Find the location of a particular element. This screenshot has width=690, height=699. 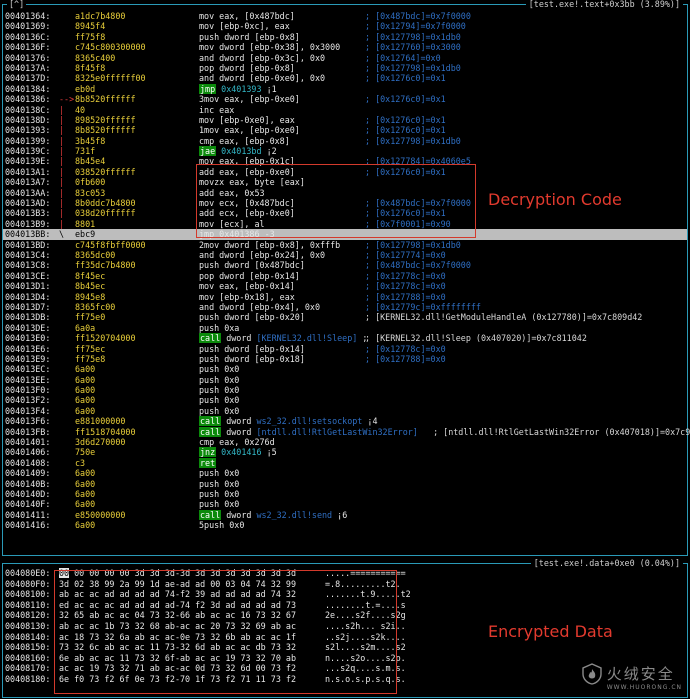

disasm-row: 00401408: c3 ret is located at coordinates (345, 462).